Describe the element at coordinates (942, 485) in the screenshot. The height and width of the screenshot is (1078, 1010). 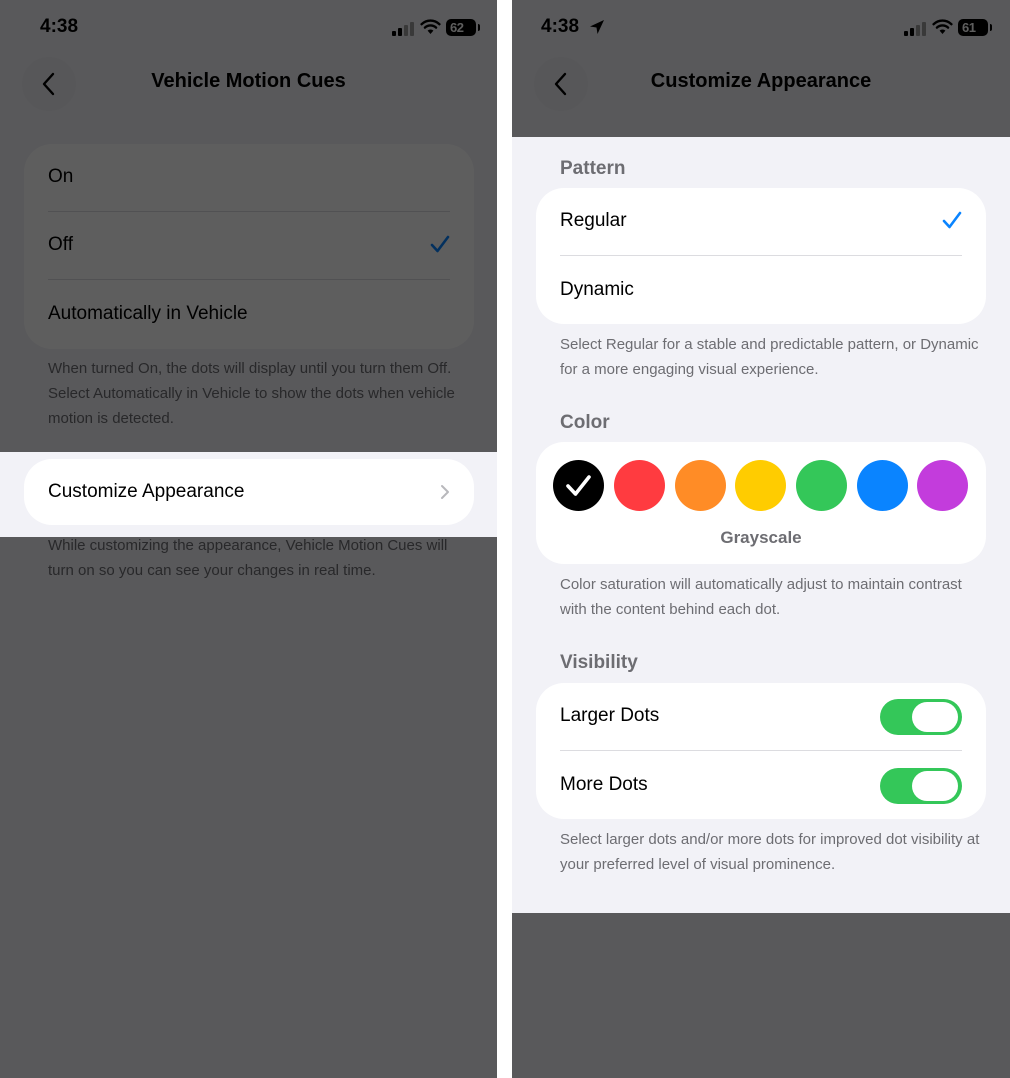
I see `color-swatch-purple` at that location.